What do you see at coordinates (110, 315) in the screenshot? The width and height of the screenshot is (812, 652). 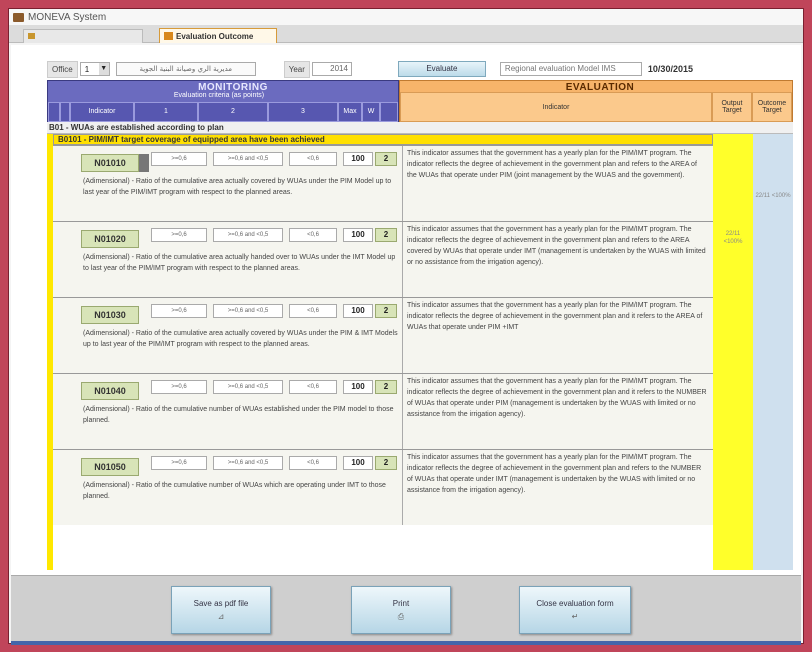 I see `indicator-code: N01030` at bounding box center [110, 315].